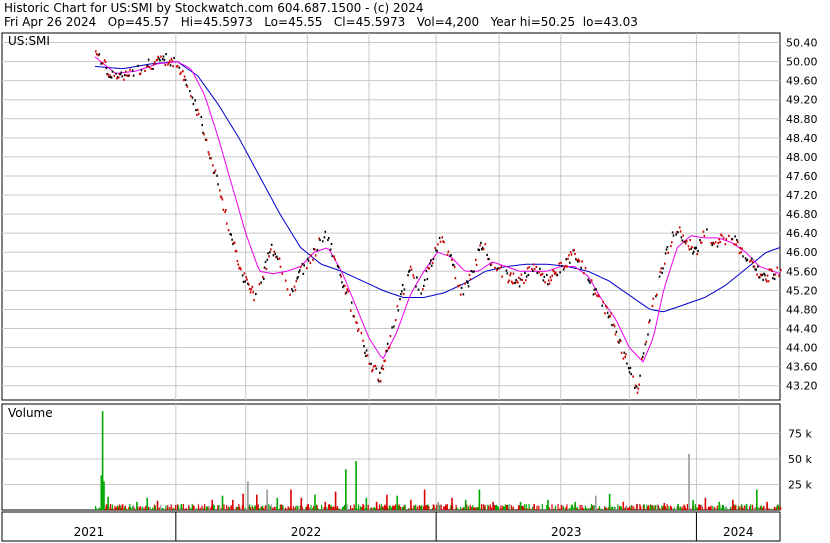 The image size is (830, 543). I want to click on price-tick-label: 43.60, so click(802, 367).